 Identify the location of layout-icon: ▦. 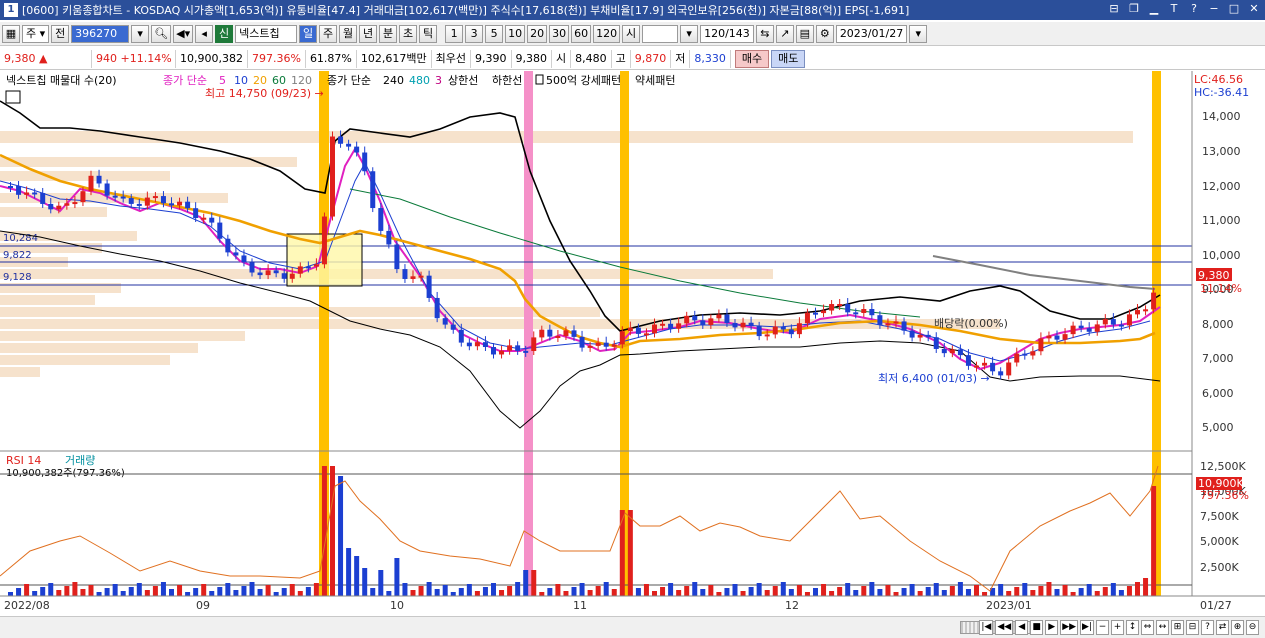
(11, 33).